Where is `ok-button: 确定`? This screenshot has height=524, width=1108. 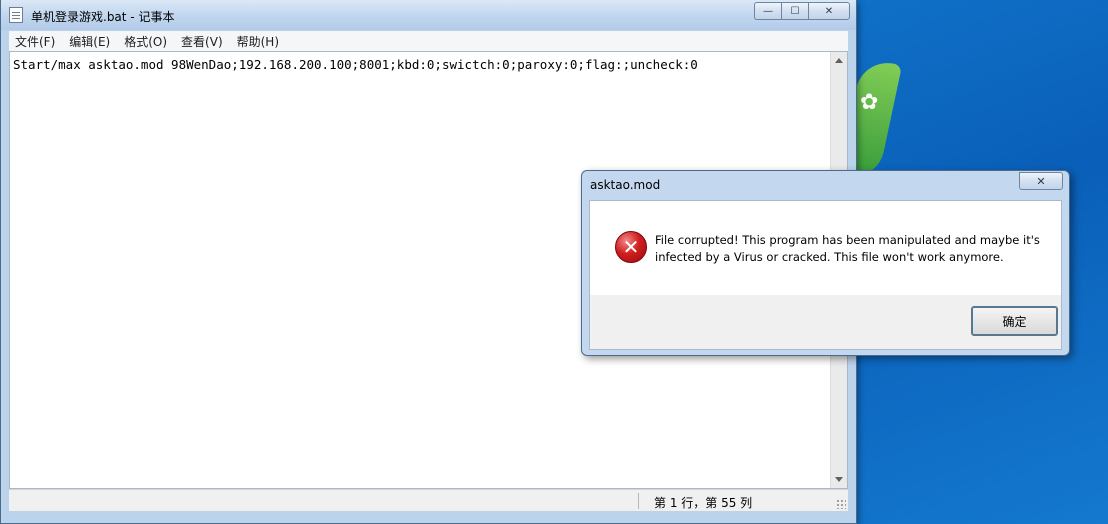 ok-button: 确定 is located at coordinates (1014, 321).